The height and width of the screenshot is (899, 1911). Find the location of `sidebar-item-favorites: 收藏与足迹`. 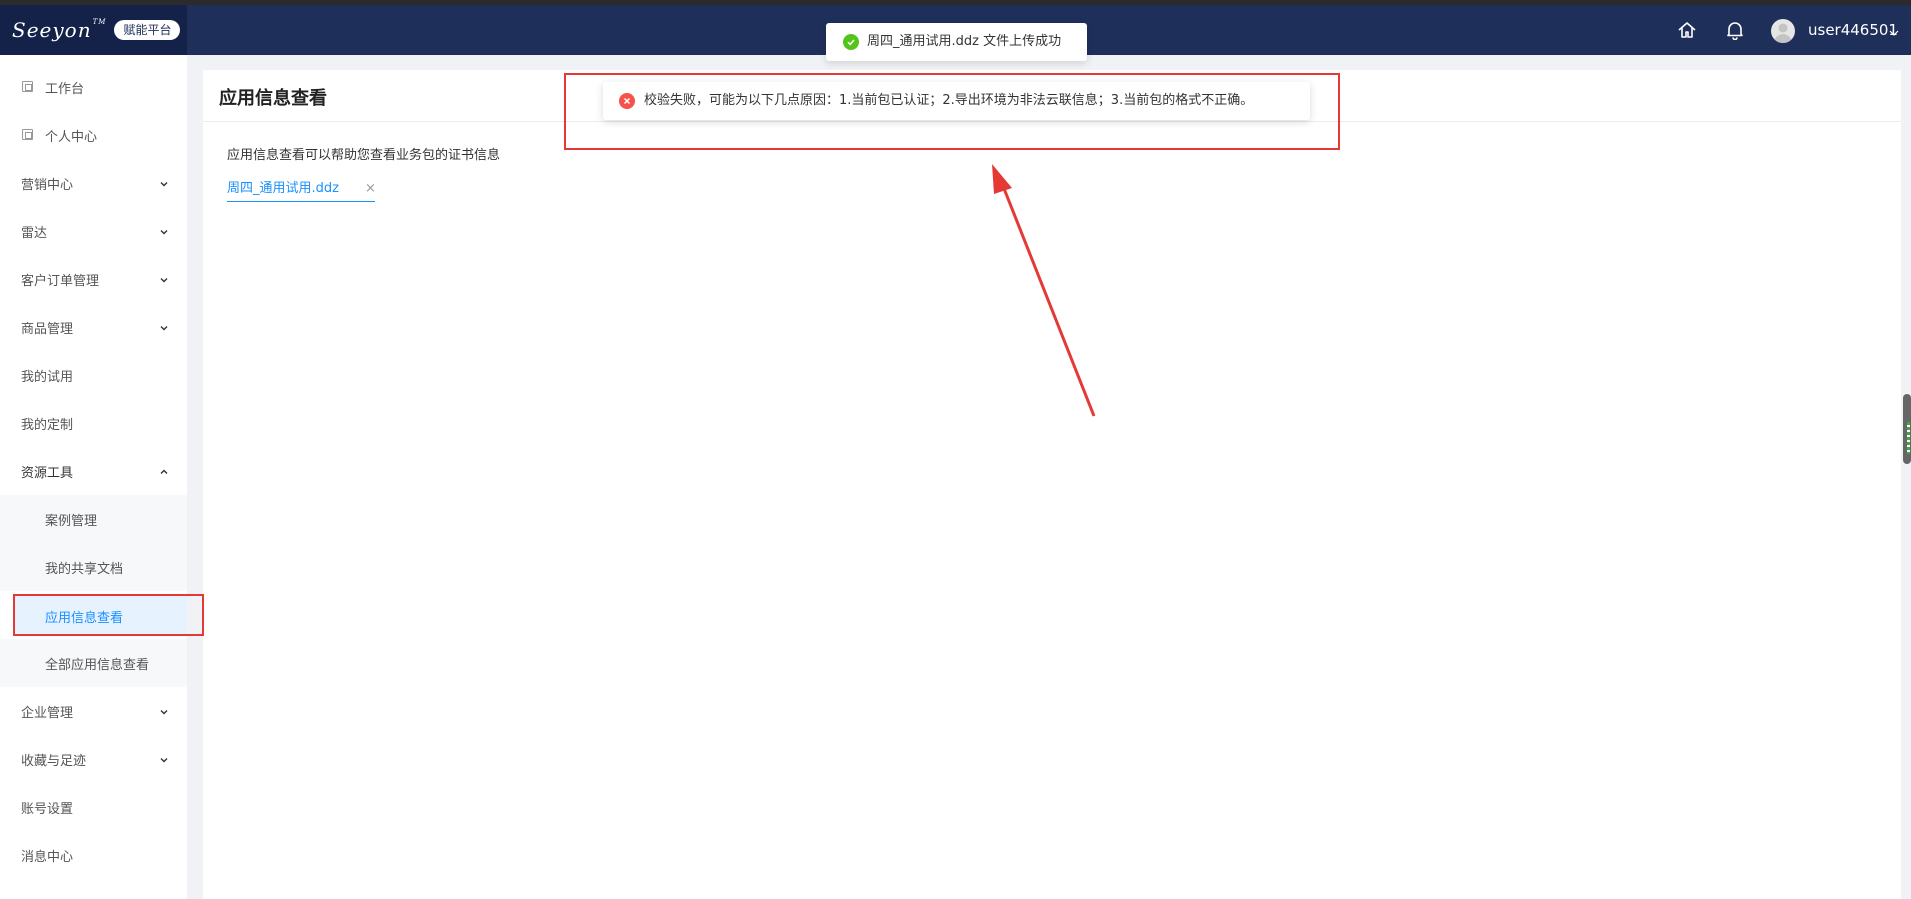

sidebar-item-favorites: 收藏与足迹 is located at coordinates (93, 759).